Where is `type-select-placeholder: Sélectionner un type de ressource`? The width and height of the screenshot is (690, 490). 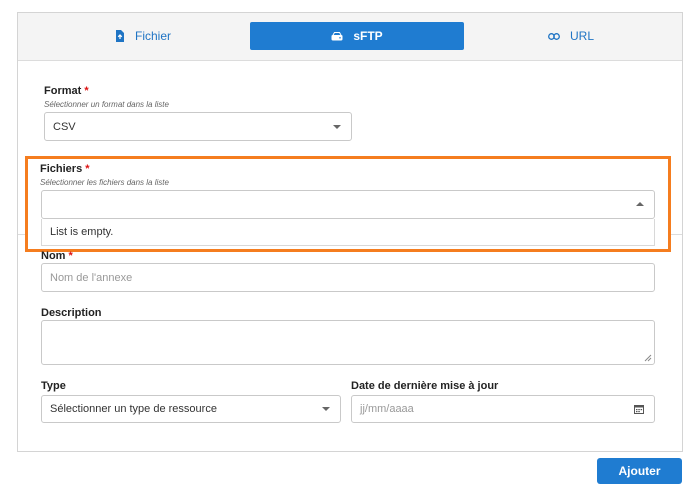 type-select-placeholder: Sélectionner un type de ressource is located at coordinates (133, 409).